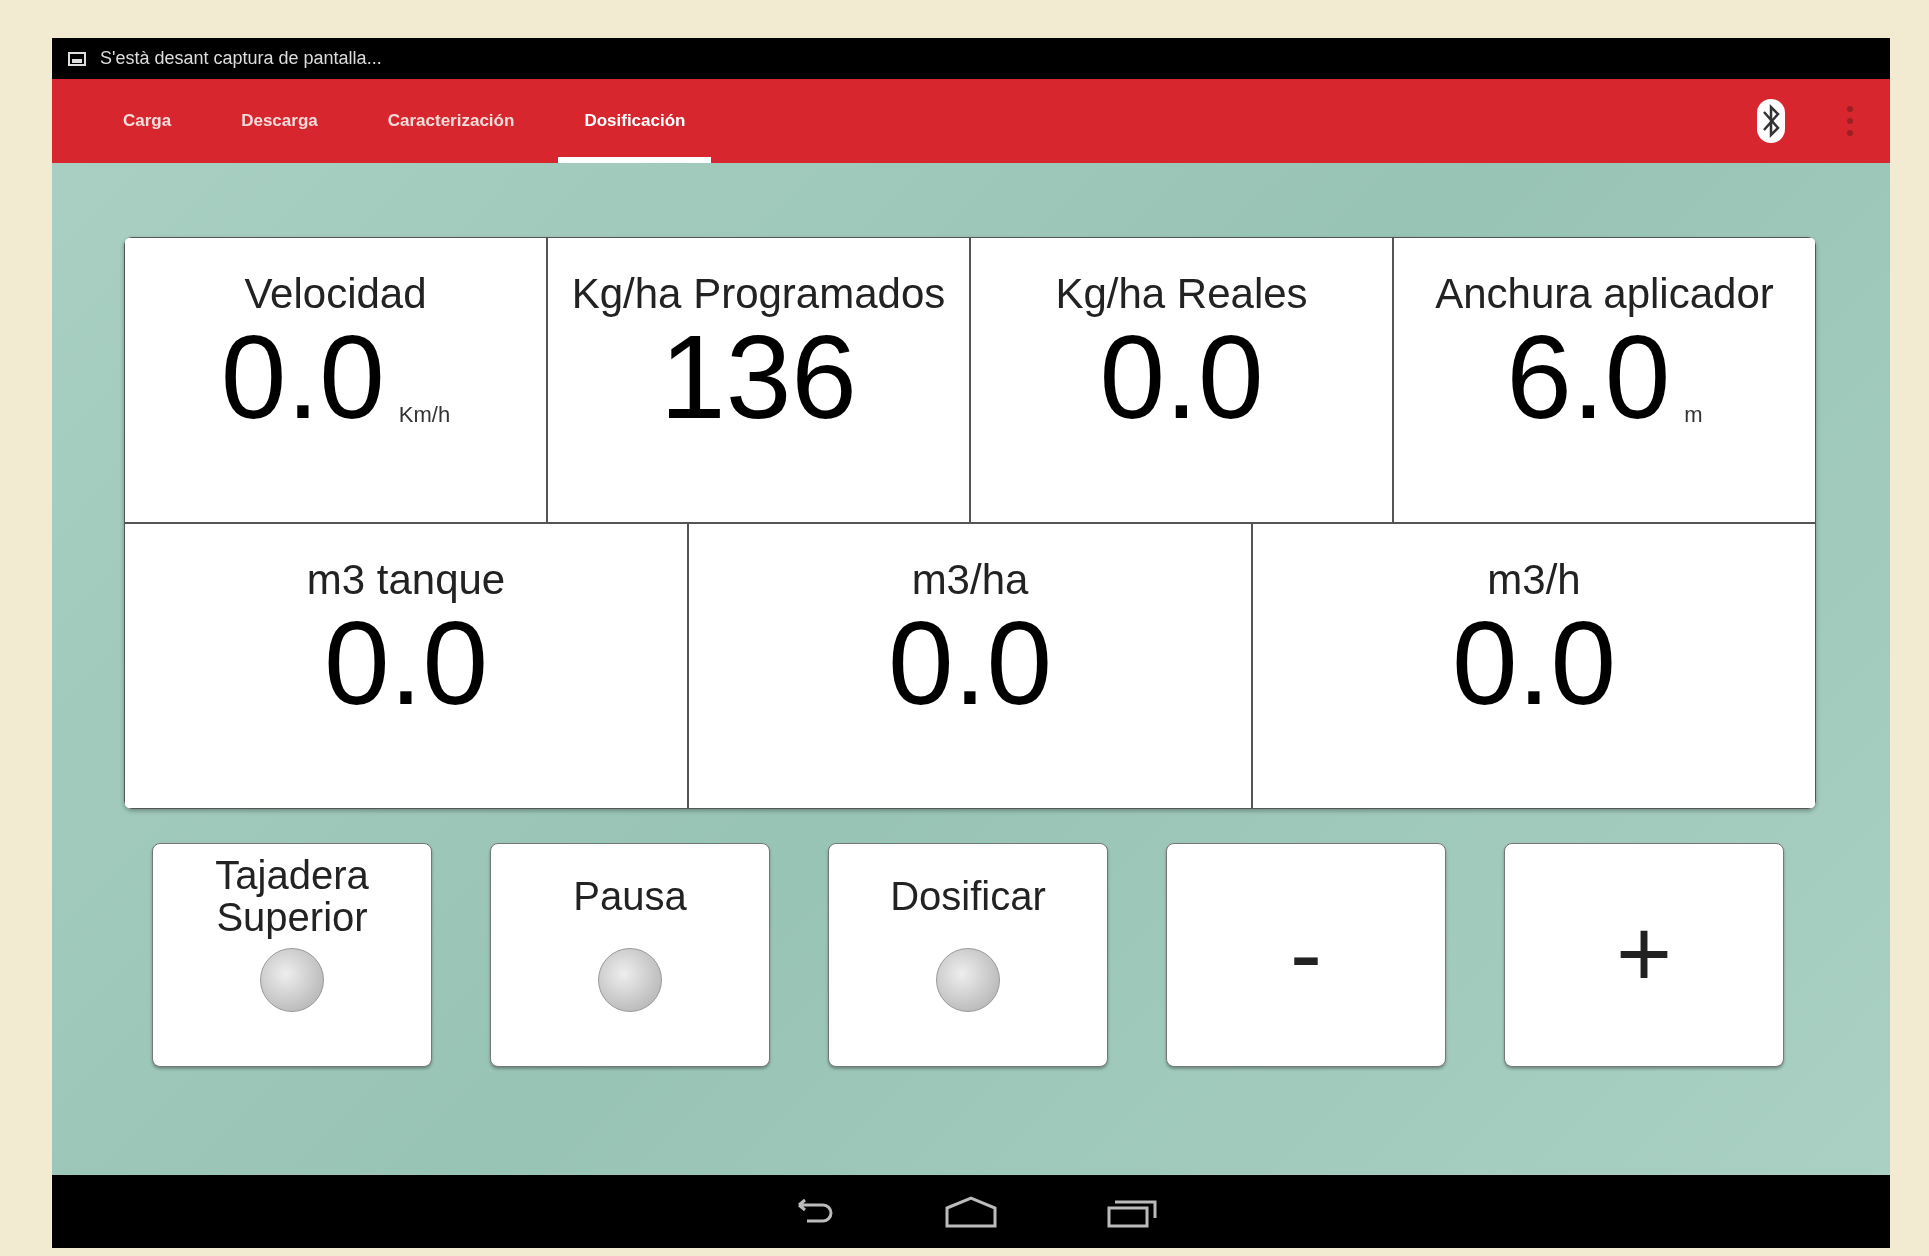  I want to click on reading-value: 6.0, so click(1588, 377).